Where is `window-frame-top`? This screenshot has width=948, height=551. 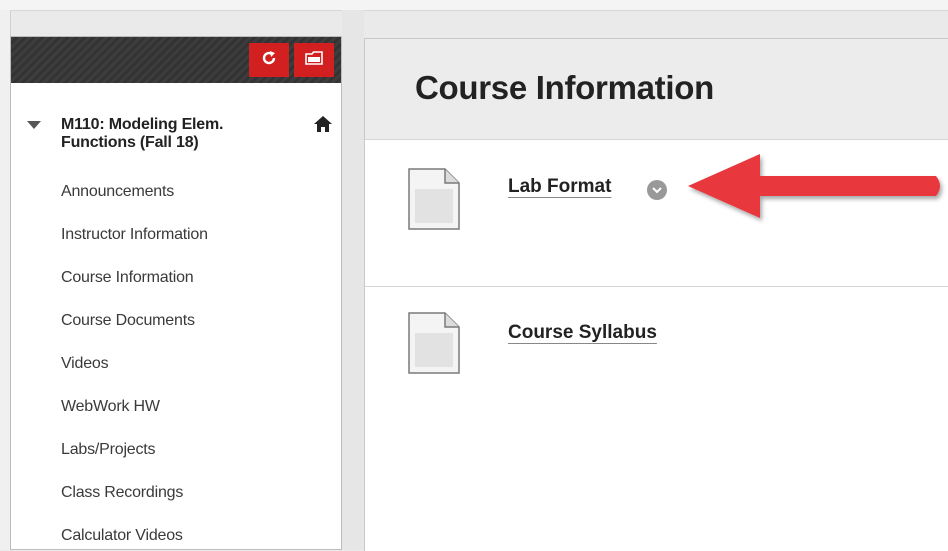
window-frame-top is located at coordinates (474, 5).